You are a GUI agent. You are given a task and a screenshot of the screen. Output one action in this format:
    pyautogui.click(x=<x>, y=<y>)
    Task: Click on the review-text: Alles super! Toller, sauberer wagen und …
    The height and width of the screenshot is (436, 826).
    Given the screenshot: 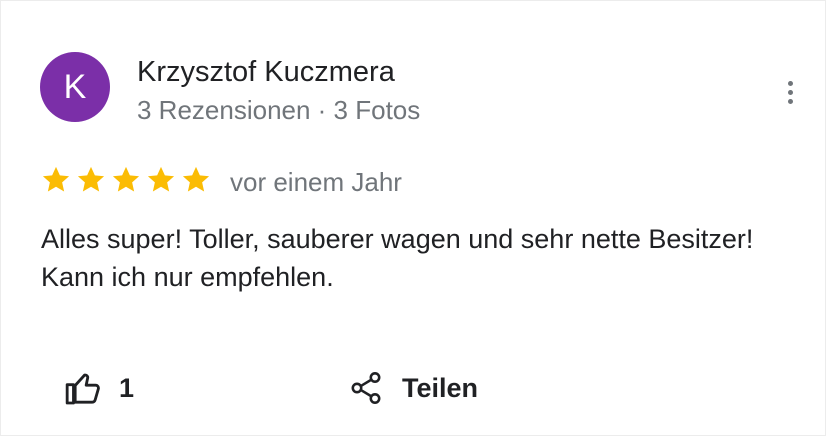 What is the action you would take?
    pyautogui.click(x=397, y=258)
    